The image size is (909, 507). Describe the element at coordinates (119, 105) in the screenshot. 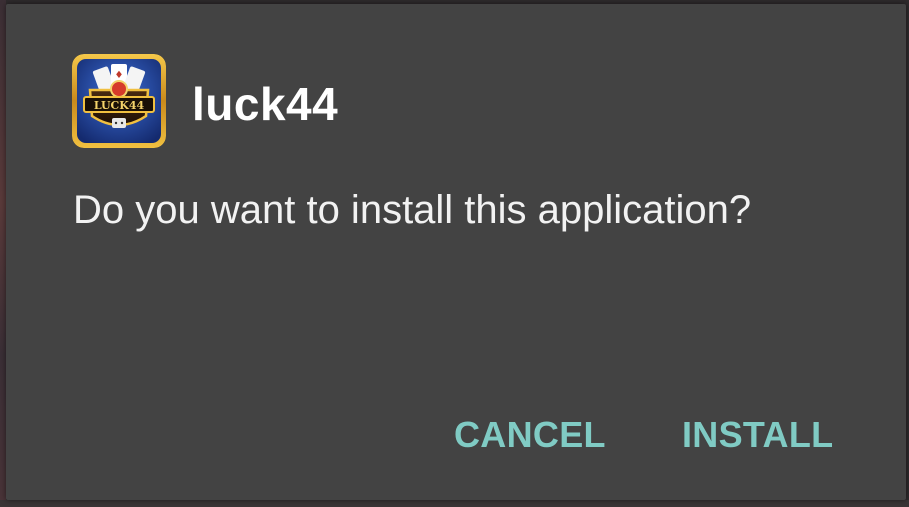

I see `svg-text: LUCK44` at that location.